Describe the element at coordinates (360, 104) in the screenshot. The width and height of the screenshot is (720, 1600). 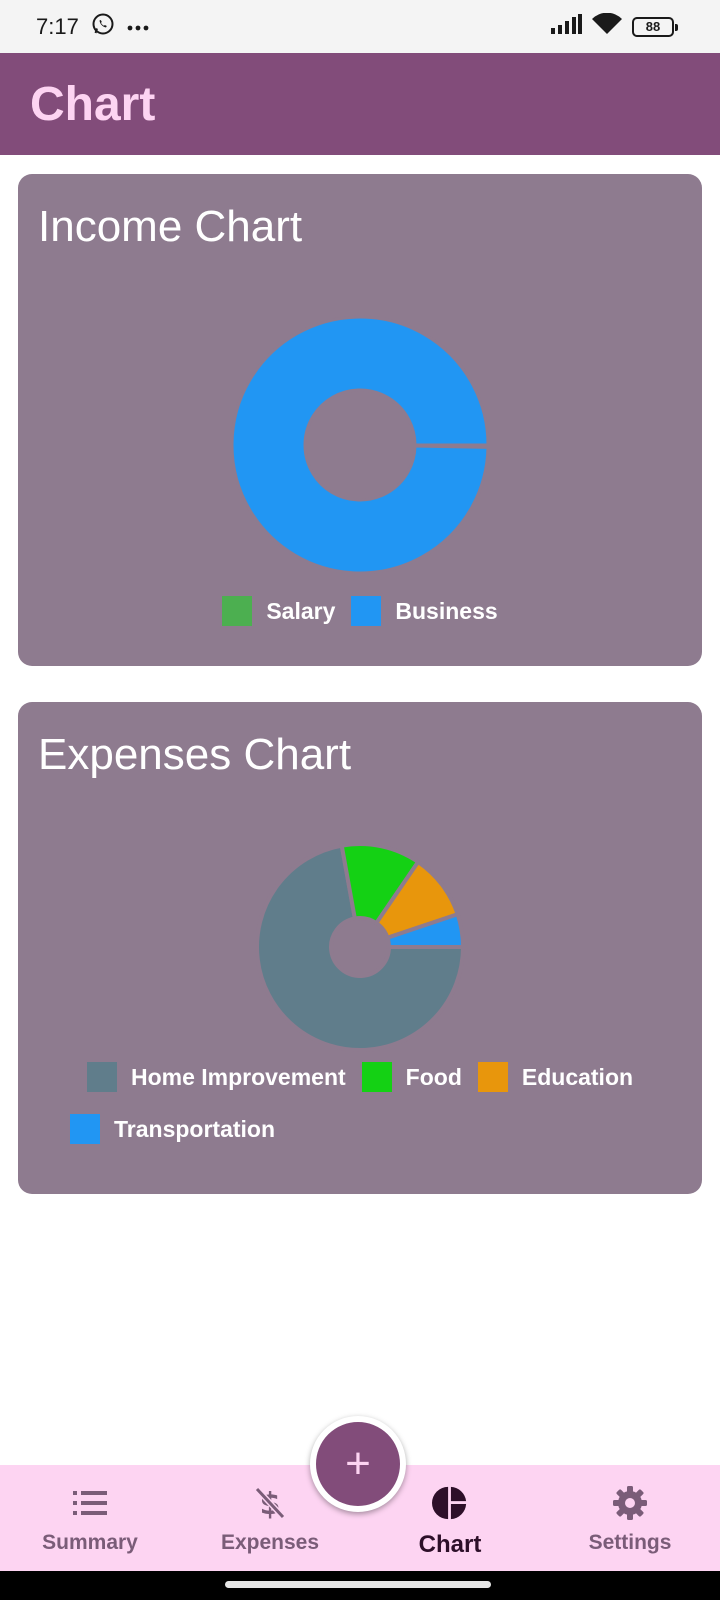
I see `app-bar: Chart` at that location.